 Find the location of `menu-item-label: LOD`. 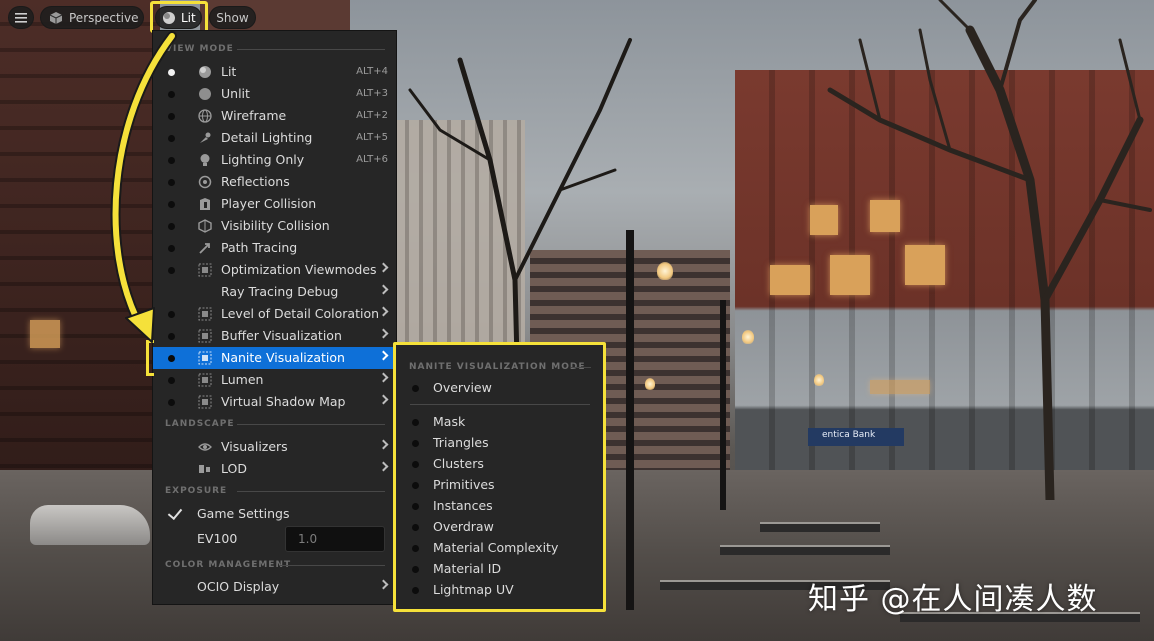

menu-item-label: LOD is located at coordinates (234, 468).